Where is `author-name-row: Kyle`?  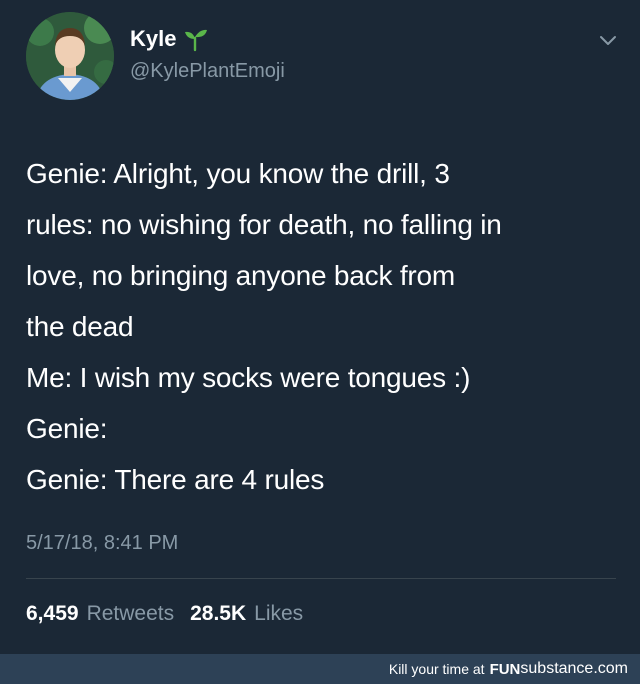 author-name-row: Kyle is located at coordinates (169, 39).